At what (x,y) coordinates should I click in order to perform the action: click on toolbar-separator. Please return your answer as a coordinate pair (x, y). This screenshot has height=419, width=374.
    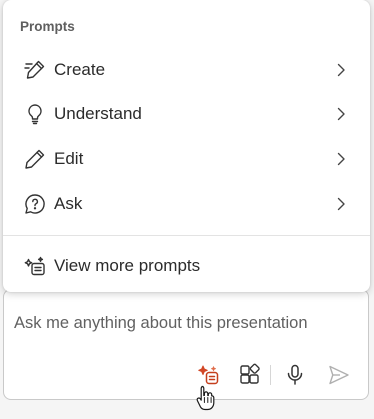
    Looking at the image, I should click on (270, 375).